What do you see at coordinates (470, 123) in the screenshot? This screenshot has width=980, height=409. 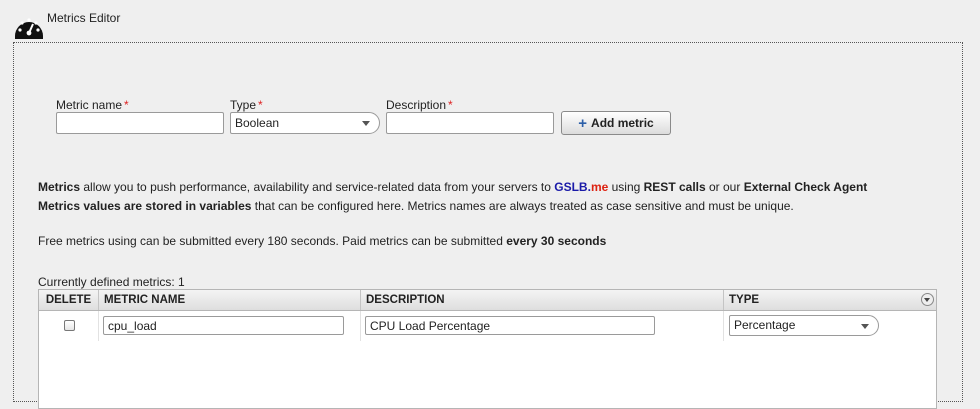 I see `description-input` at bounding box center [470, 123].